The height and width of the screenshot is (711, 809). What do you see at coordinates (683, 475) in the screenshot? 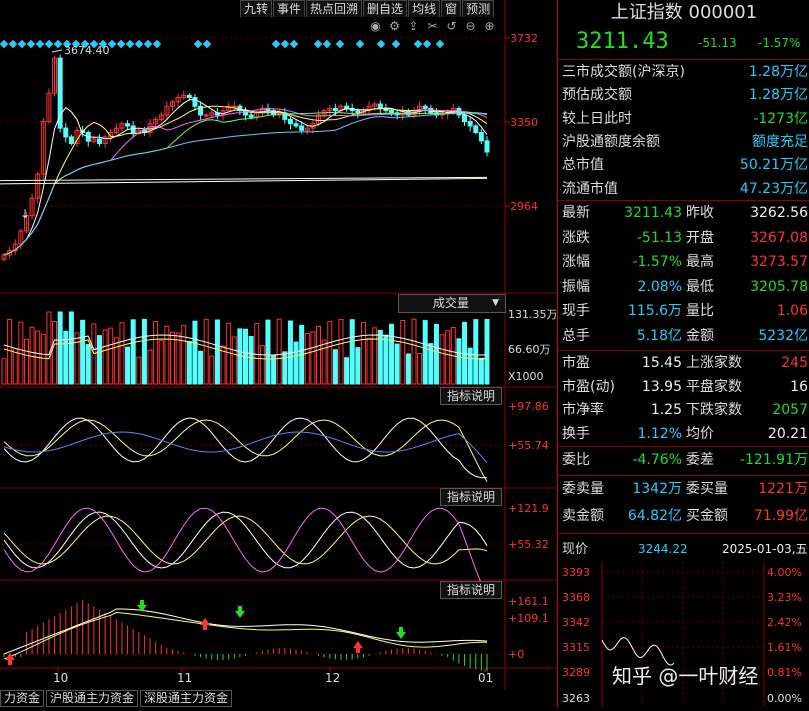
I see `divider` at bounding box center [683, 475].